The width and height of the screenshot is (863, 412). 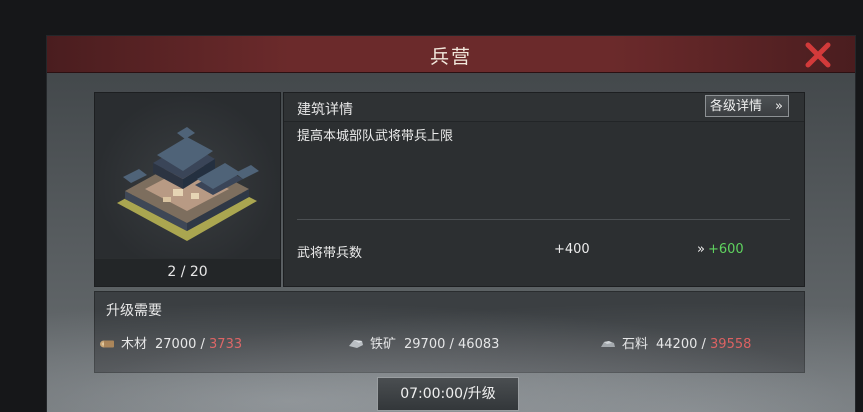 I want to click on building-preview-panel: 2 / 20, so click(x=187, y=189).